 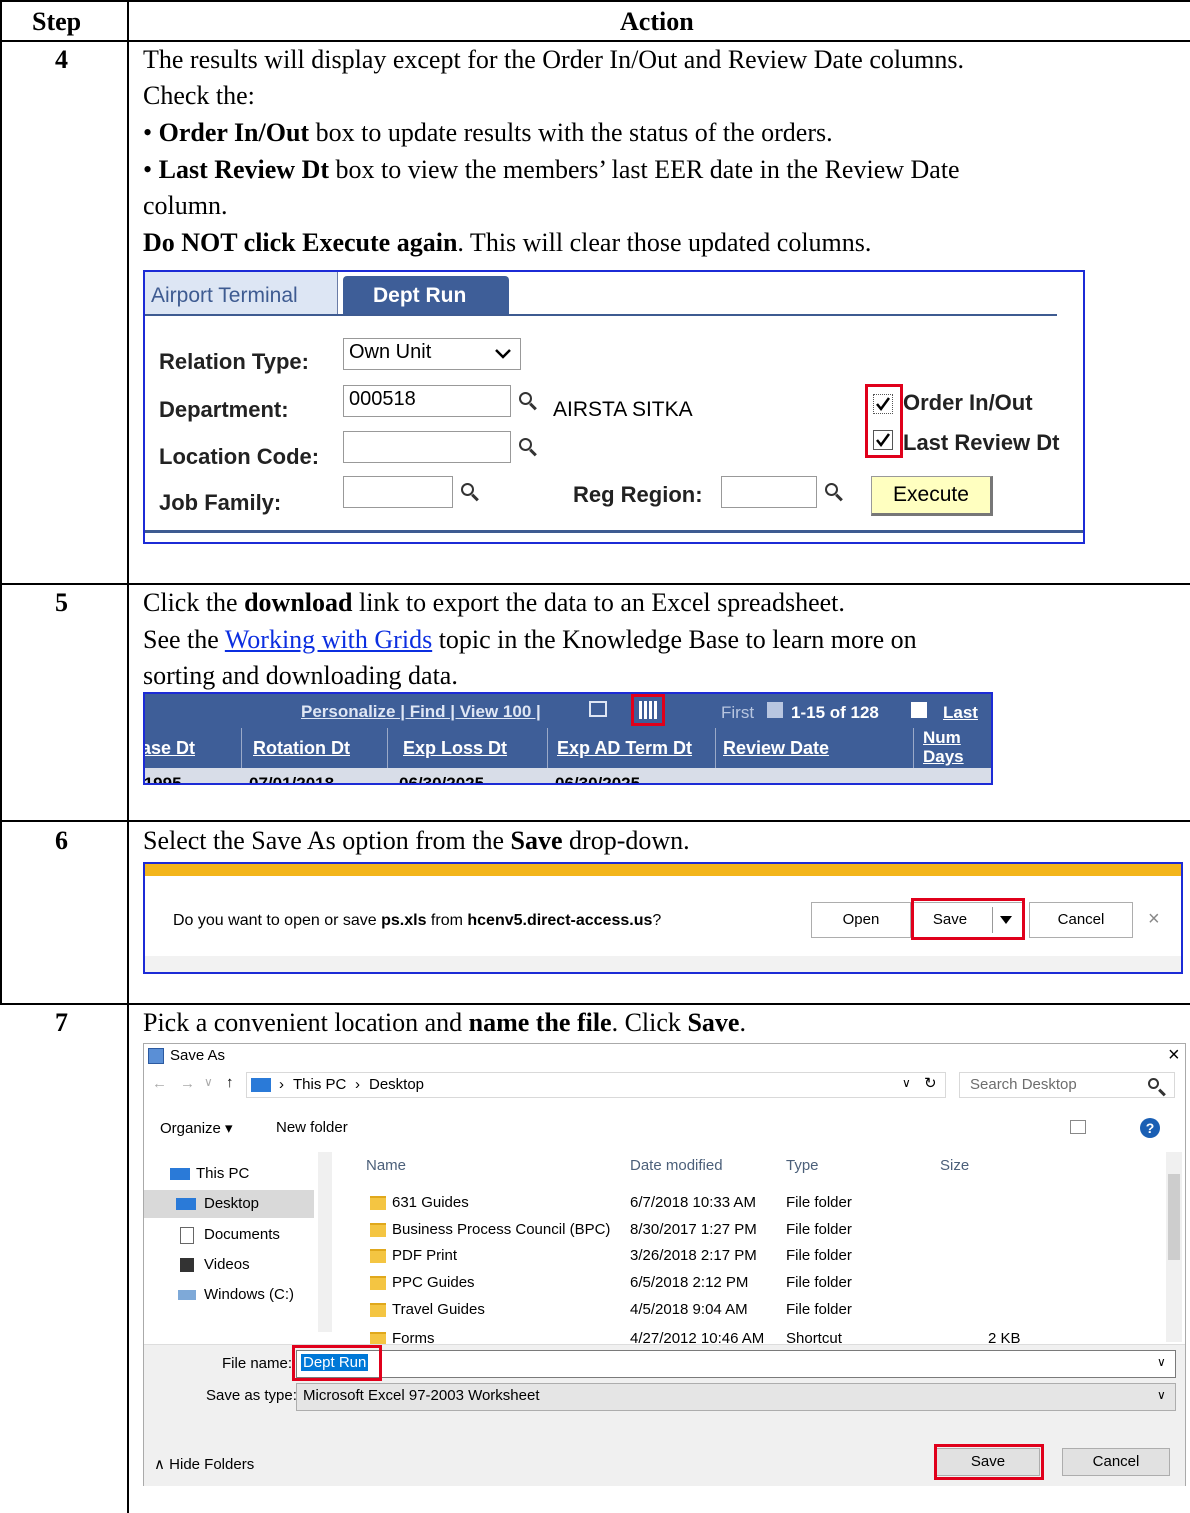 I want to click on text: See the, so click(x=184, y=639).